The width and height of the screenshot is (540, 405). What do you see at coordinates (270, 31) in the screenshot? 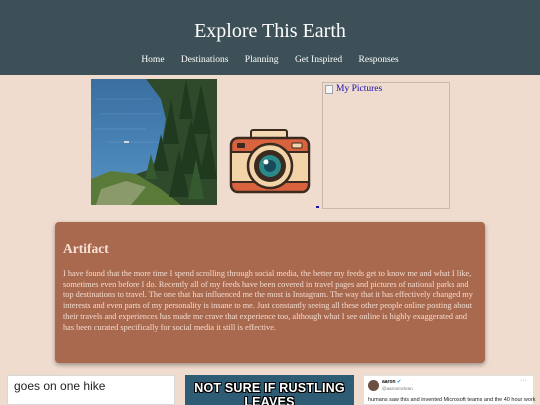
I see `site-title: Explore This Earth` at bounding box center [270, 31].